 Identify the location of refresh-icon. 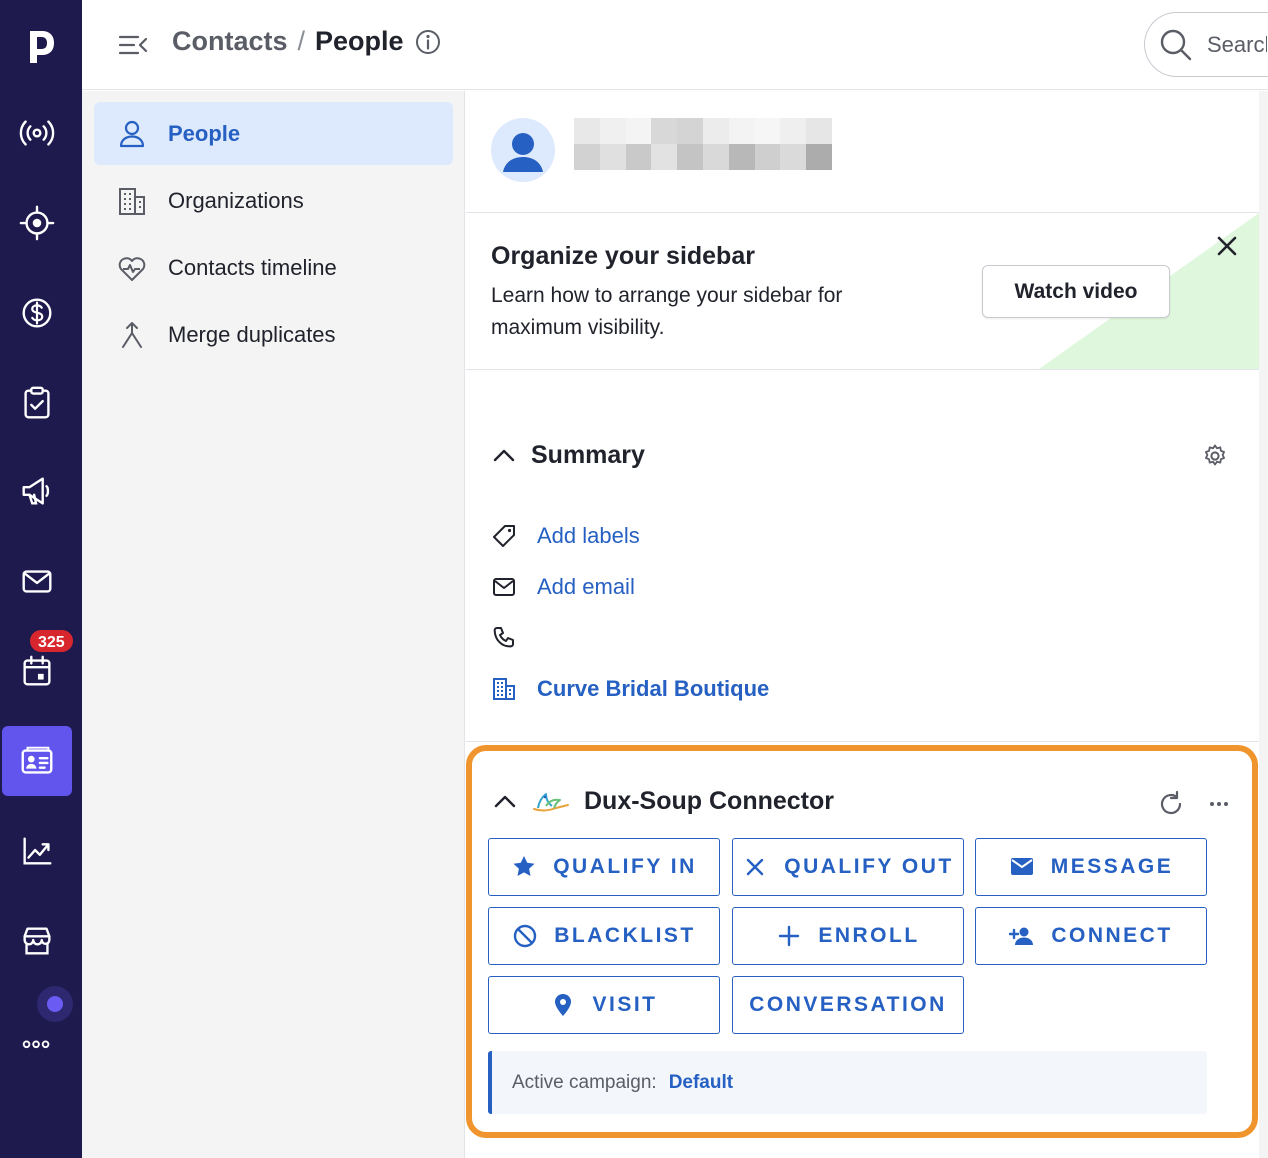
(1171, 804).